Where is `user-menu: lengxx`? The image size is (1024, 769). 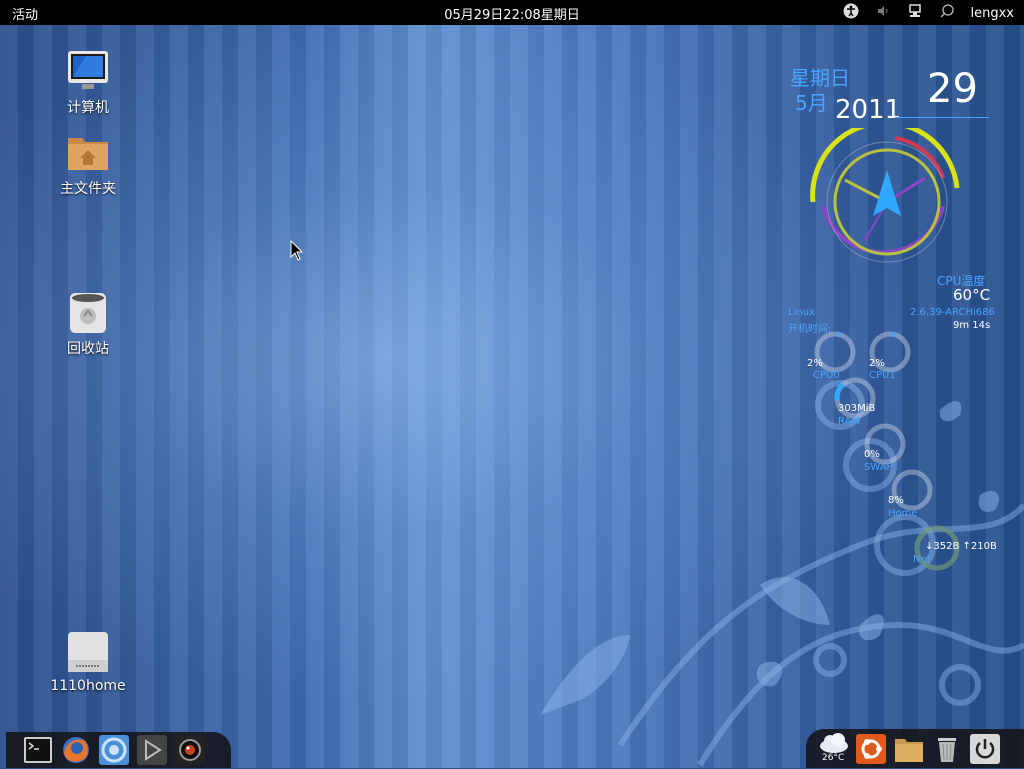 user-menu: lengxx is located at coordinates (993, 13).